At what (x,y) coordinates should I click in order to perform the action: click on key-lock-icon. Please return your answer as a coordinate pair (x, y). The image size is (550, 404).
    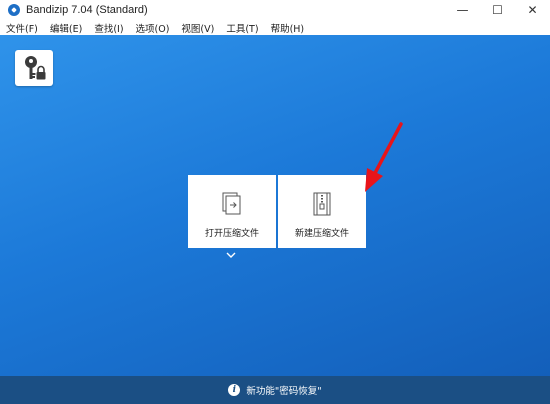
    Looking at the image, I should click on (35, 68).